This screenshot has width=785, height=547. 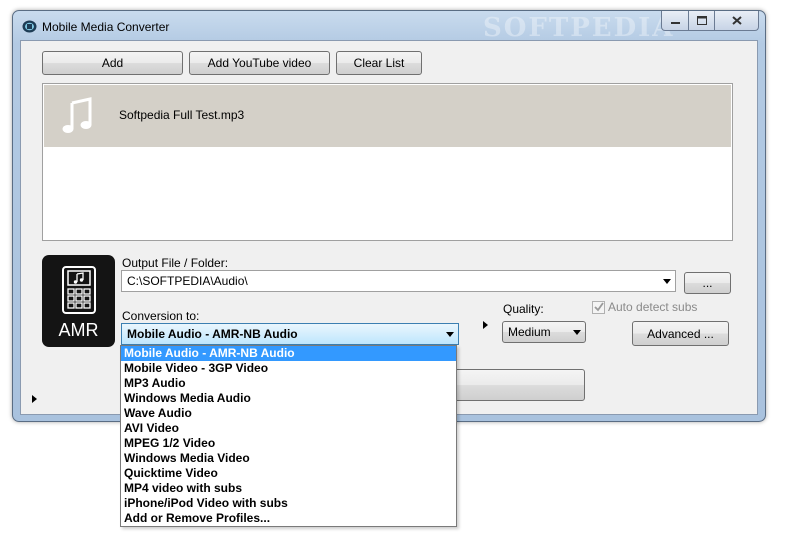 What do you see at coordinates (106, 27) in the screenshot?
I see `window-title: Mobile Media Converter` at bounding box center [106, 27].